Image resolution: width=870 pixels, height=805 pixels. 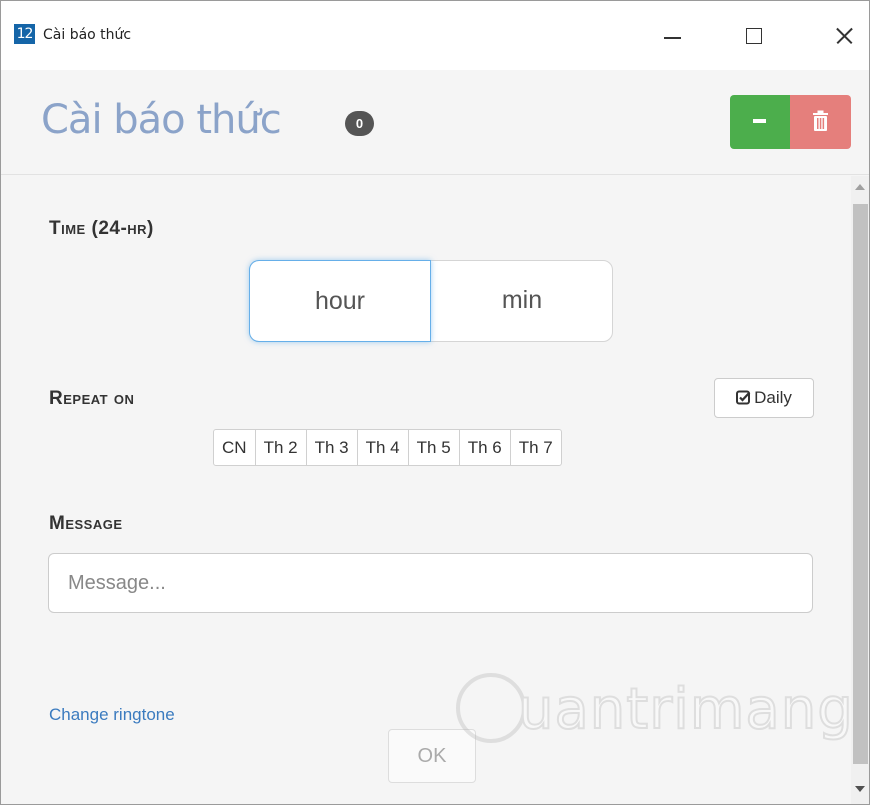 I want to click on page-title: Cài báo thức, so click(x=161, y=120).